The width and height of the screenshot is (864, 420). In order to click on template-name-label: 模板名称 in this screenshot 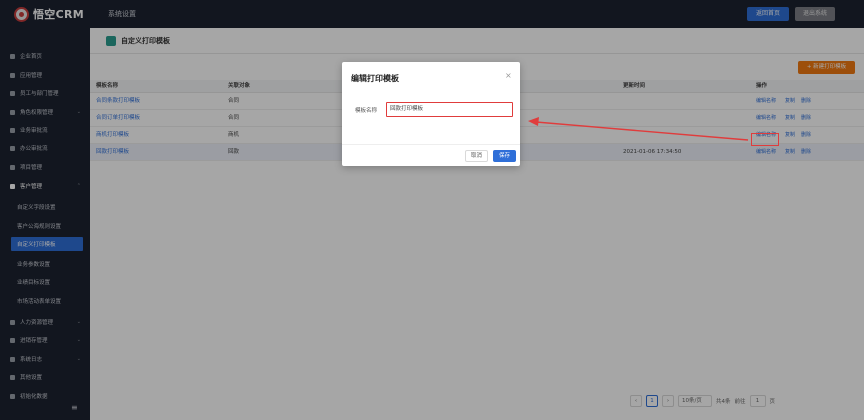, I will do `click(366, 111)`.